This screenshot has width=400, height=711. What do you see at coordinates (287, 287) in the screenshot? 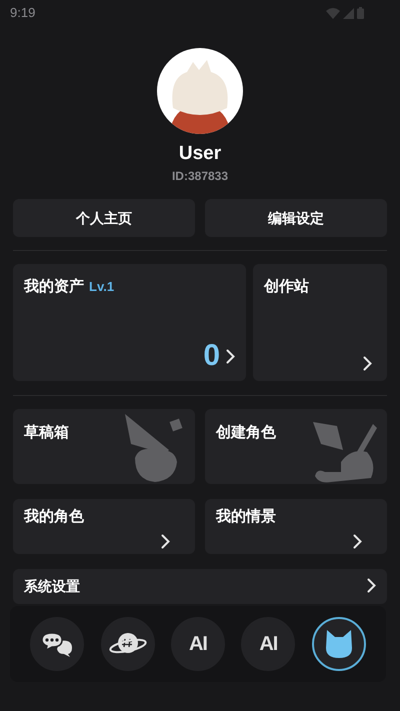
I see `studio-title: 创作站` at bounding box center [287, 287].